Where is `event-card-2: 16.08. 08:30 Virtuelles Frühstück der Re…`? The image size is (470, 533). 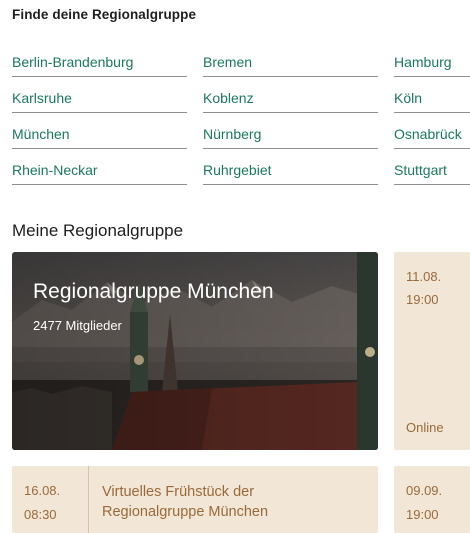
event-card-2: 16.08. 08:30 Virtuelles Frühstück der Re… is located at coordinates (195, 499).